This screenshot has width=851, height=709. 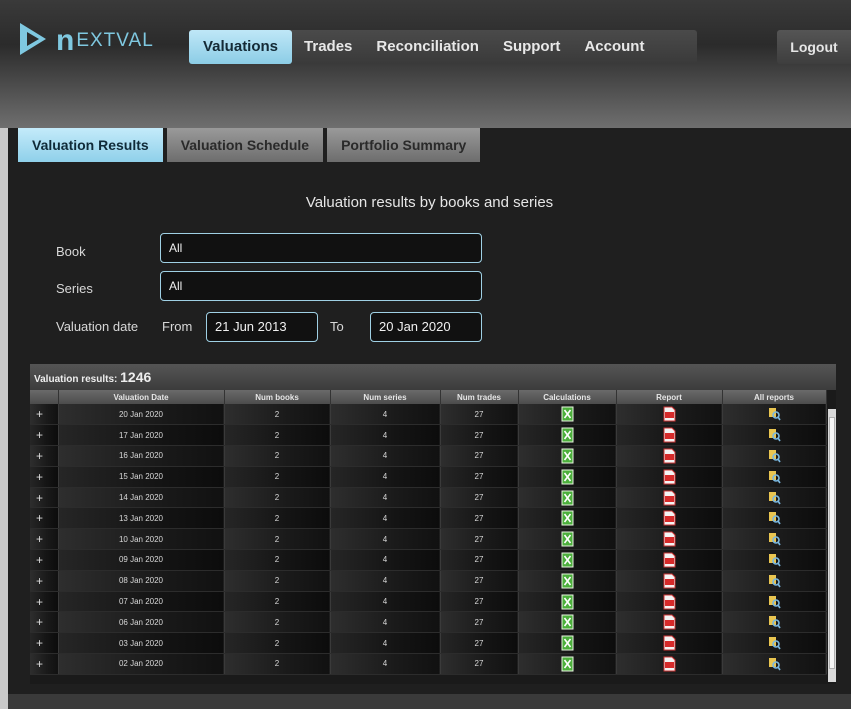 What do you see at coordinates (814, 47) in the screenshot?
I see `logout-button: Logout` at bounding box center [814, 47].